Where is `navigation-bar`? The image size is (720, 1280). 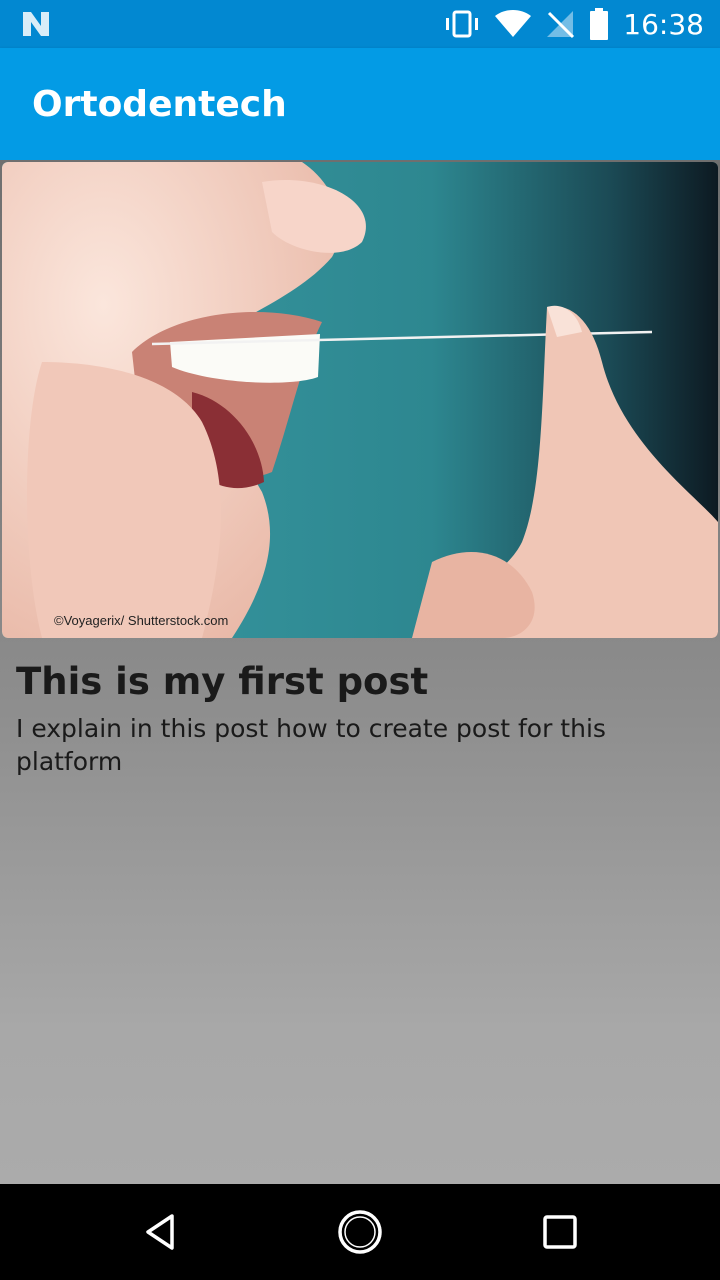 navigation-bar is located at coordinates (360, 1232).